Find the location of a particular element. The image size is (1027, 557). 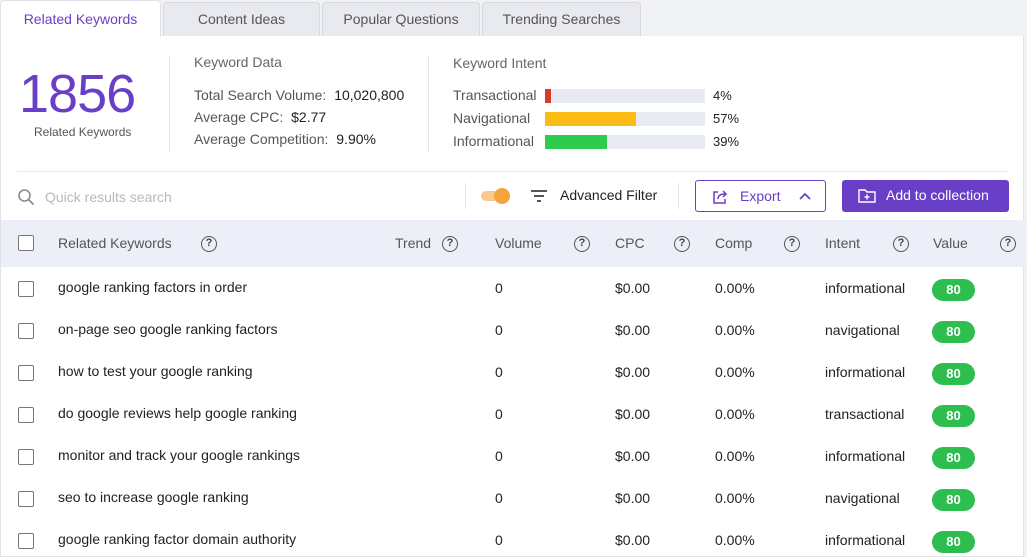

search-icon is located at coordinates (26, 197).